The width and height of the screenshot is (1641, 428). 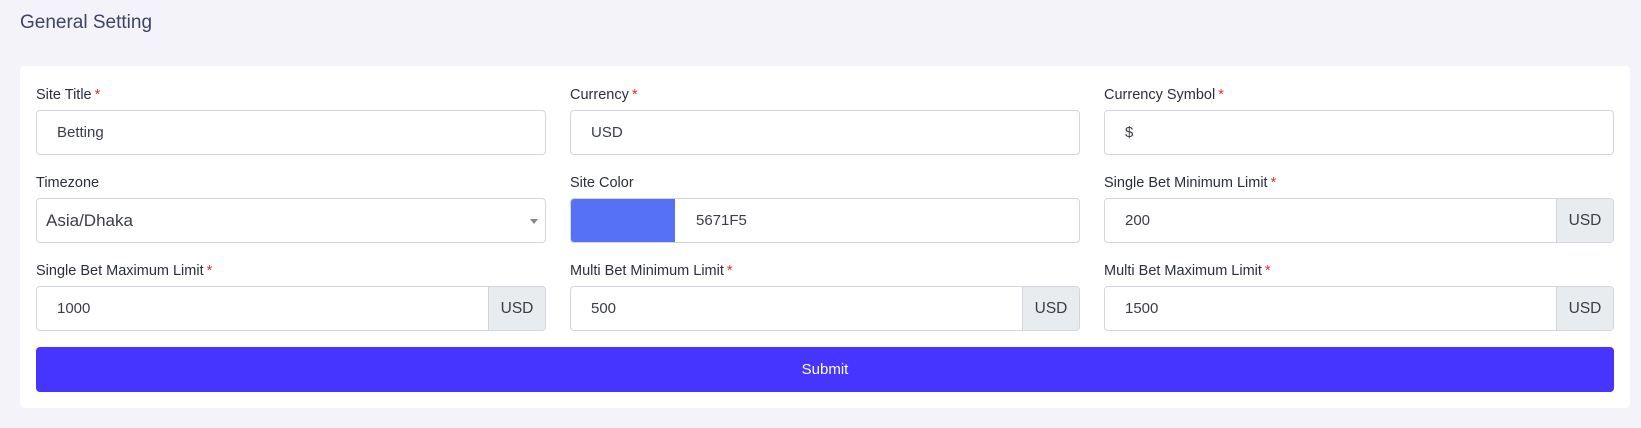 I want to click on site-title-control, so click(x=291, y=132).